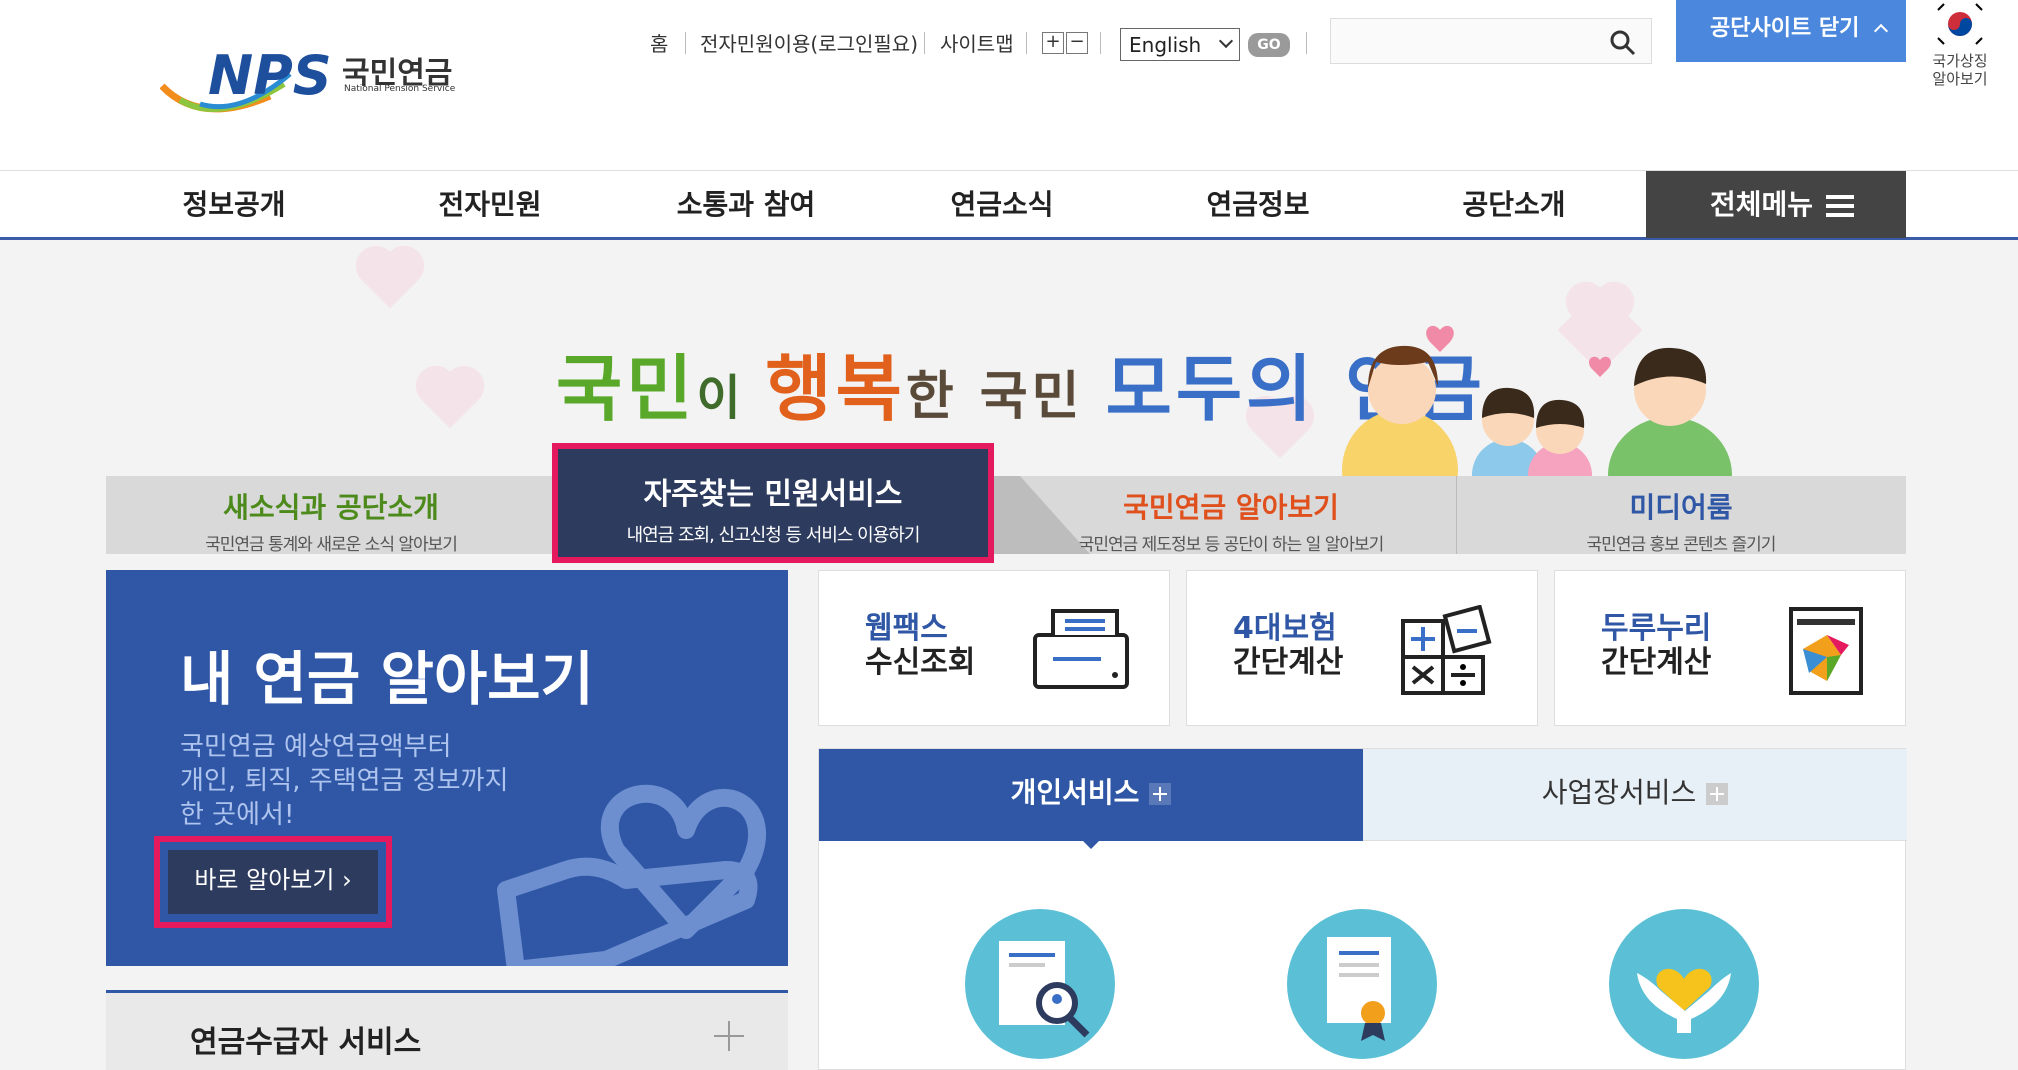  I want to click on tab-frequent-services: 자주찾는 민원서비스 내연금 조회, 신고신청 등 서비스 이용하기, so click(773, 503).